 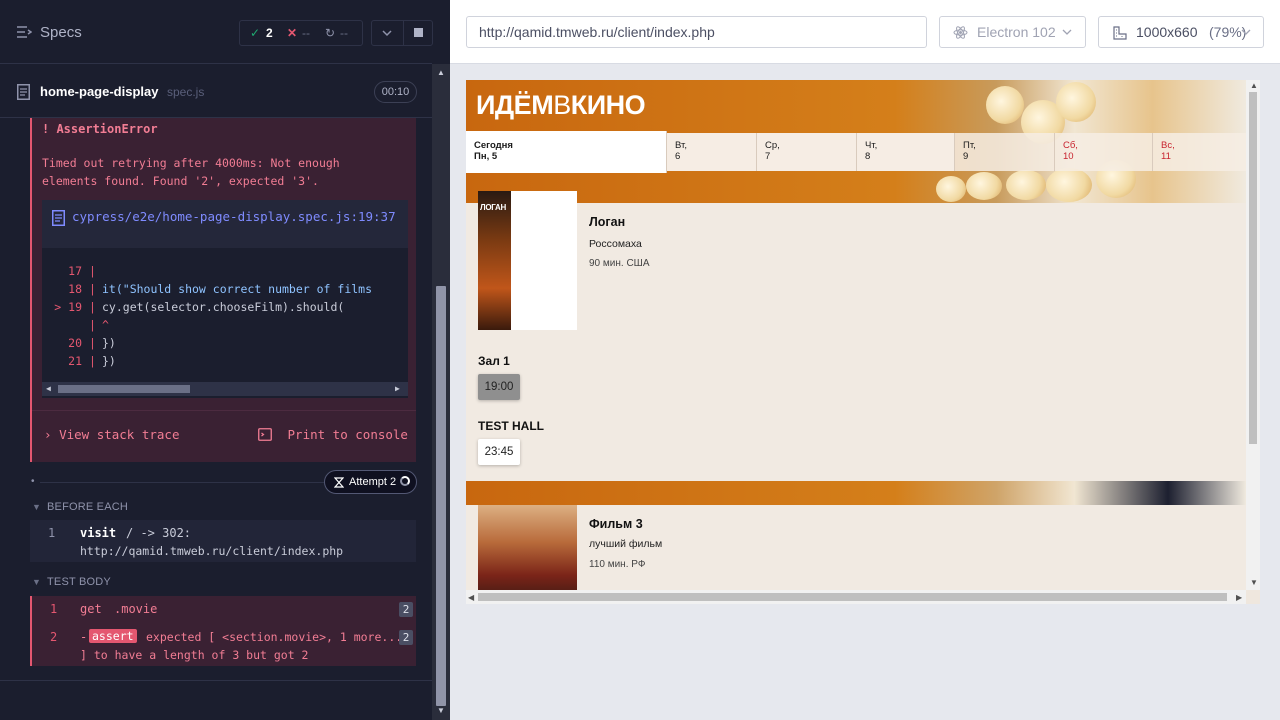 What do you see at coordinates (306, 33) in the screenshot?
I see `failed-count: --` at bounding box center [306, 33].